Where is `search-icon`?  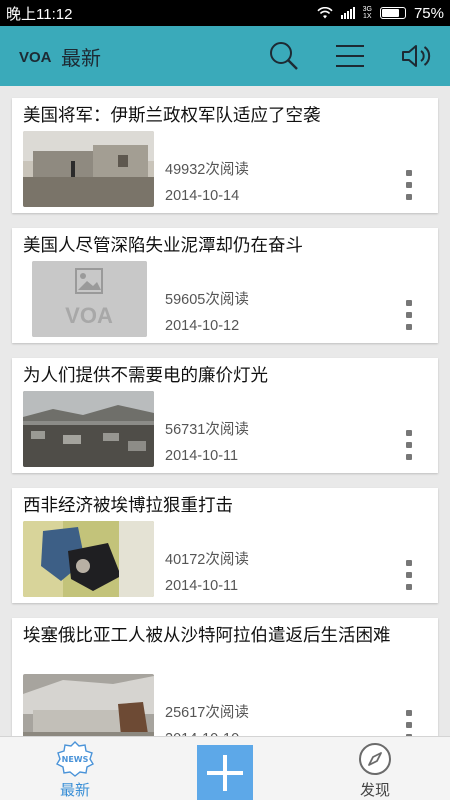
search-icon is located at coordinates (284, 56).